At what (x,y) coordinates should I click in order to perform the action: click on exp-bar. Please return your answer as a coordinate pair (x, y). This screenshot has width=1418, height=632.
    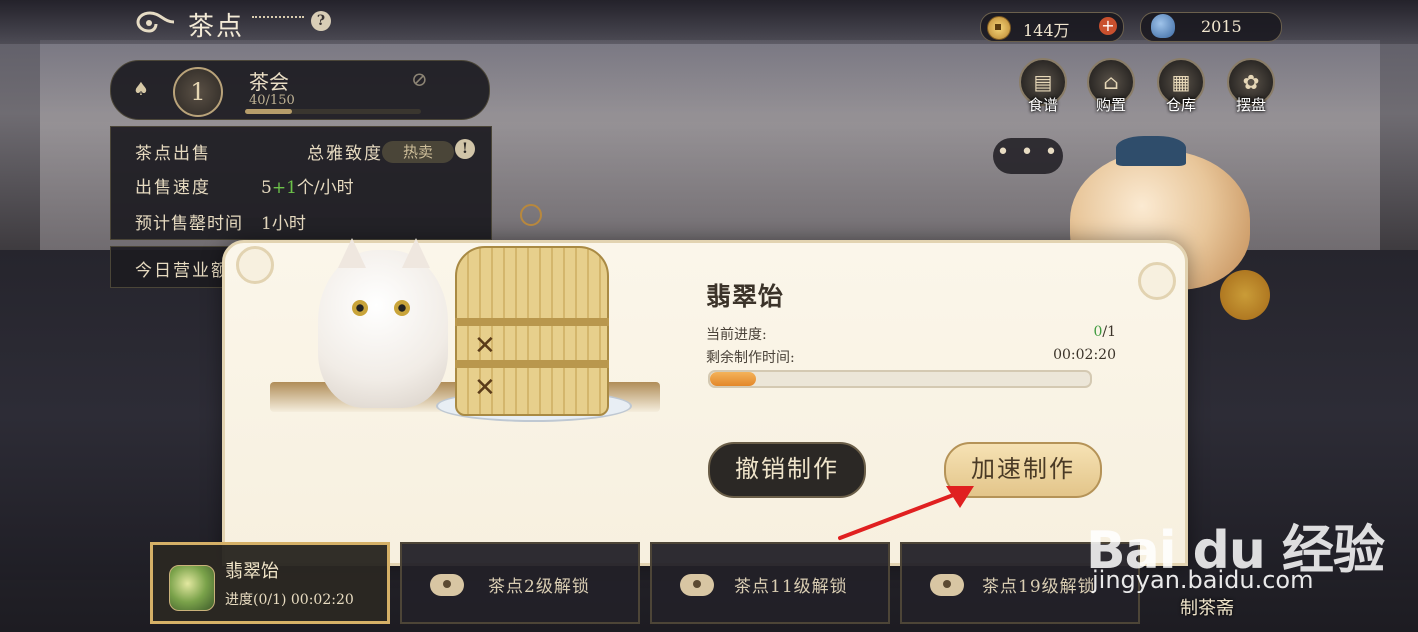
    Looking at the image, I should click on (333, 111).